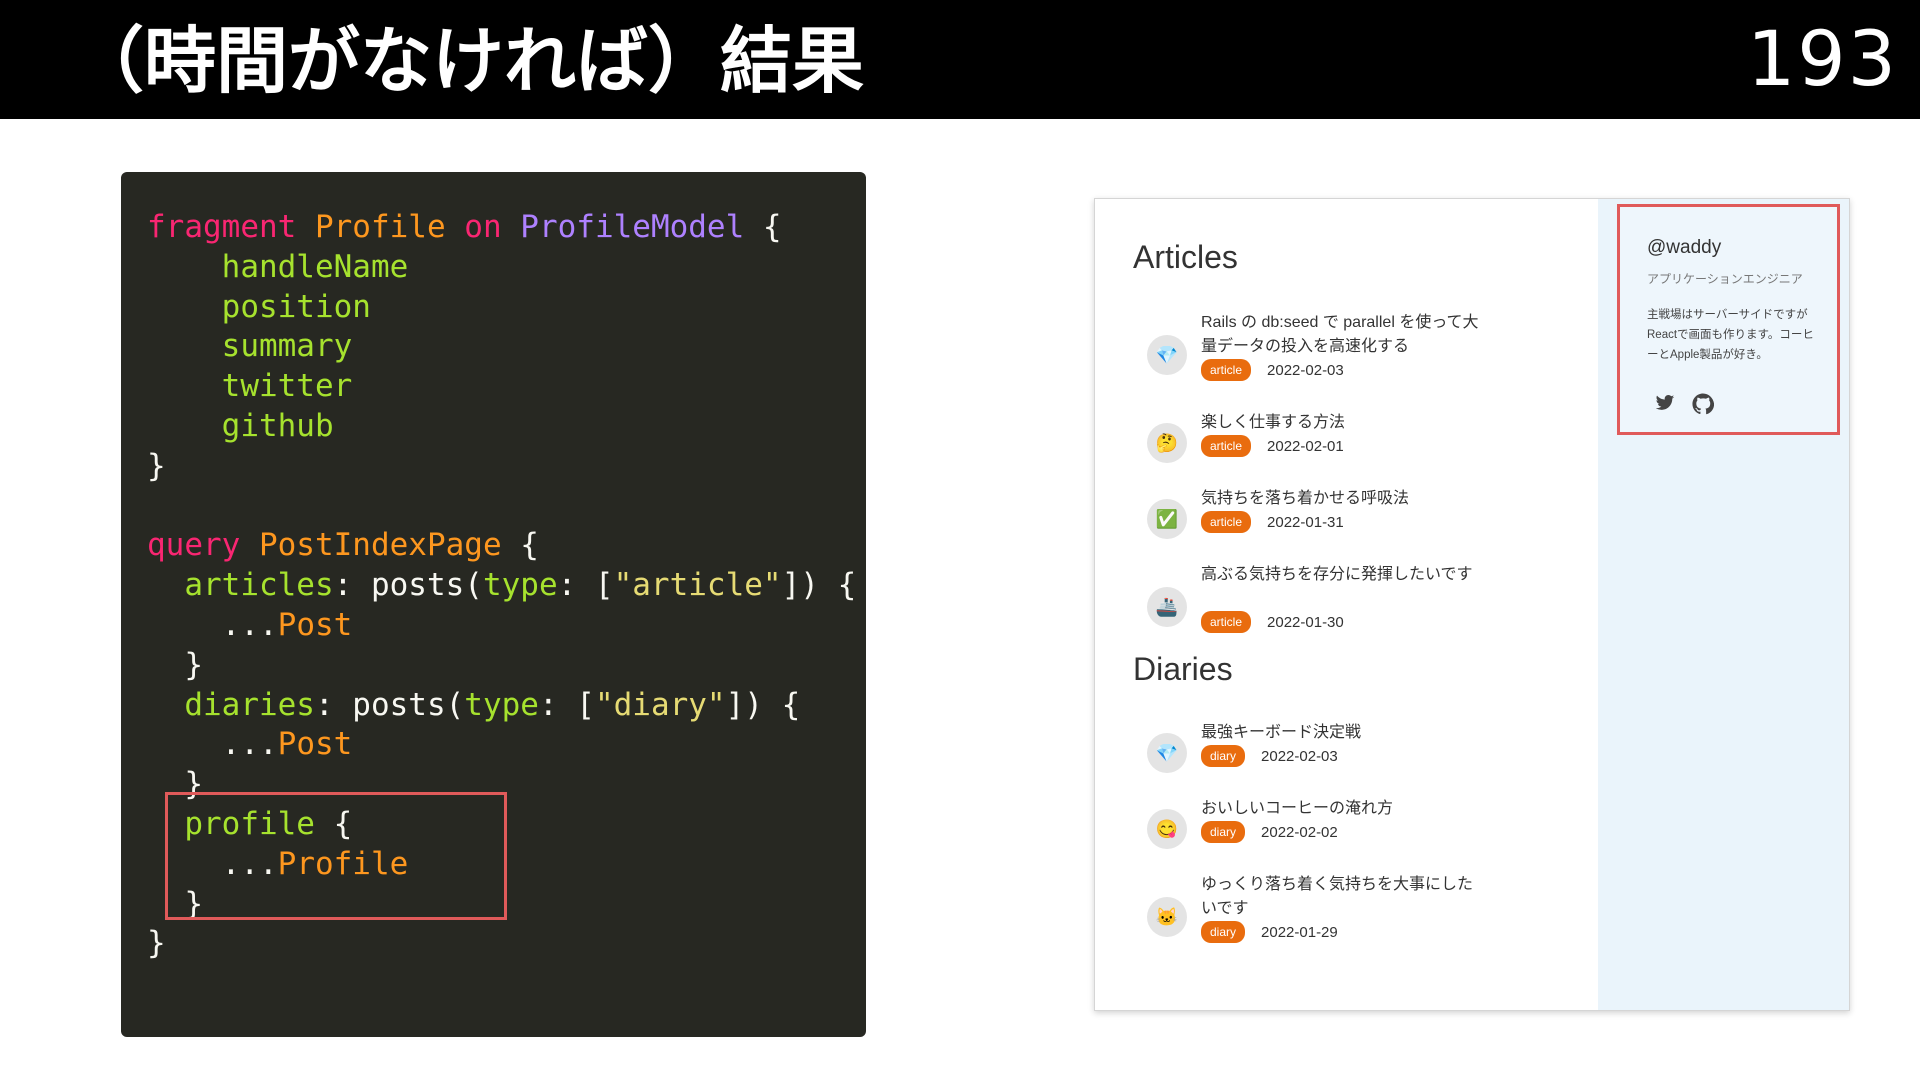 The image size is (1920, 1080). I want to click on code-token: ProfileModel, so click(632, 227).